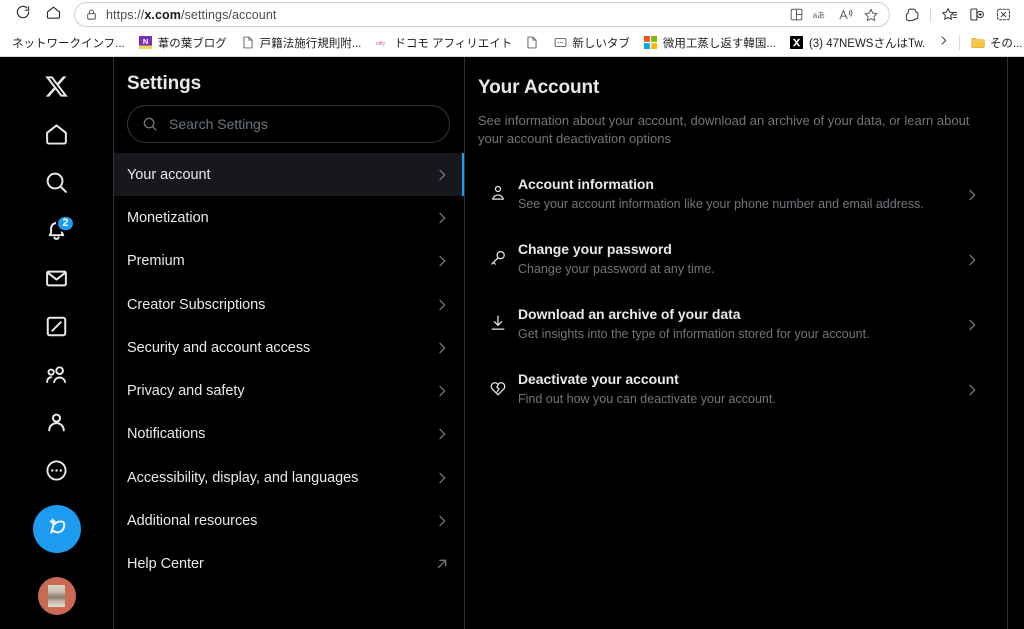 Image resolution: width=1024 pixels, height=629 pixels. What do you see at coordinates (302, 124) in the screenshot?
I see `search-input` at bounding box center [302, 124].